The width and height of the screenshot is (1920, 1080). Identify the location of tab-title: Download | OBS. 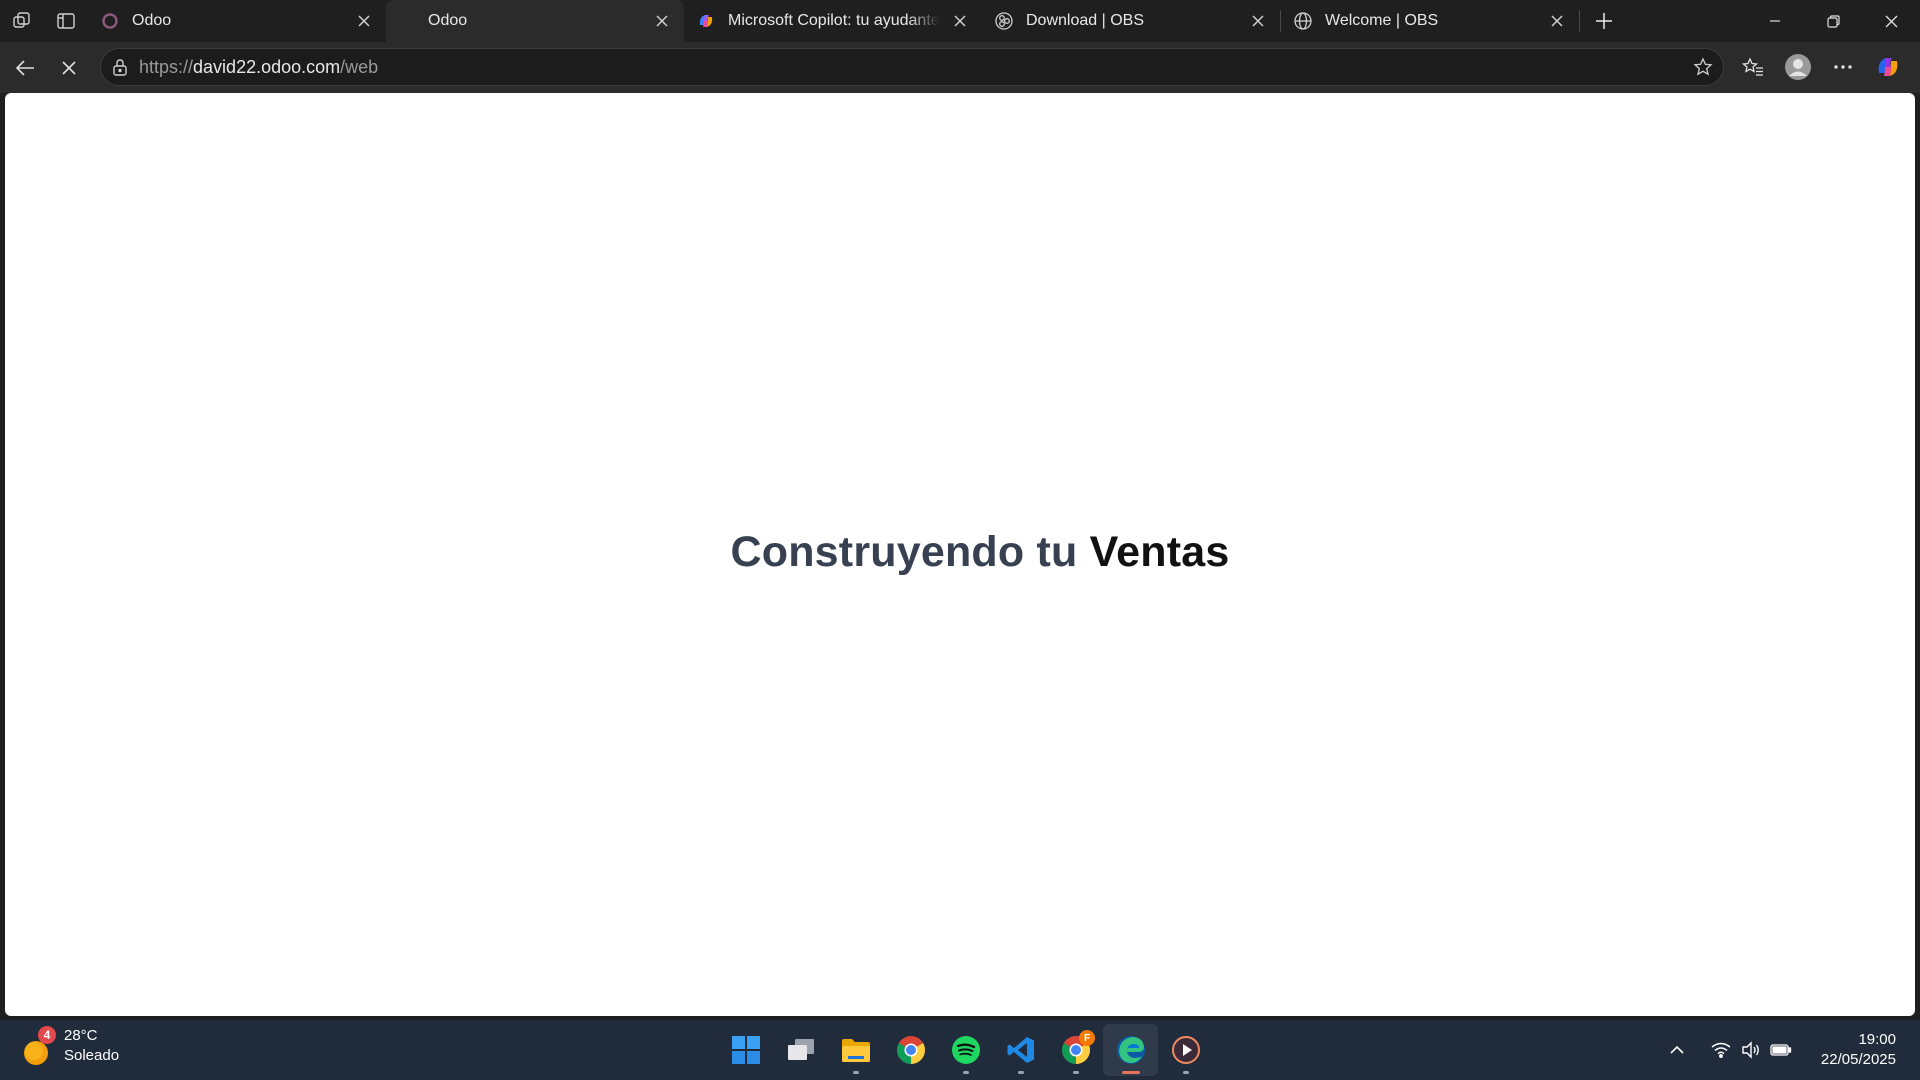
(1085, 20).